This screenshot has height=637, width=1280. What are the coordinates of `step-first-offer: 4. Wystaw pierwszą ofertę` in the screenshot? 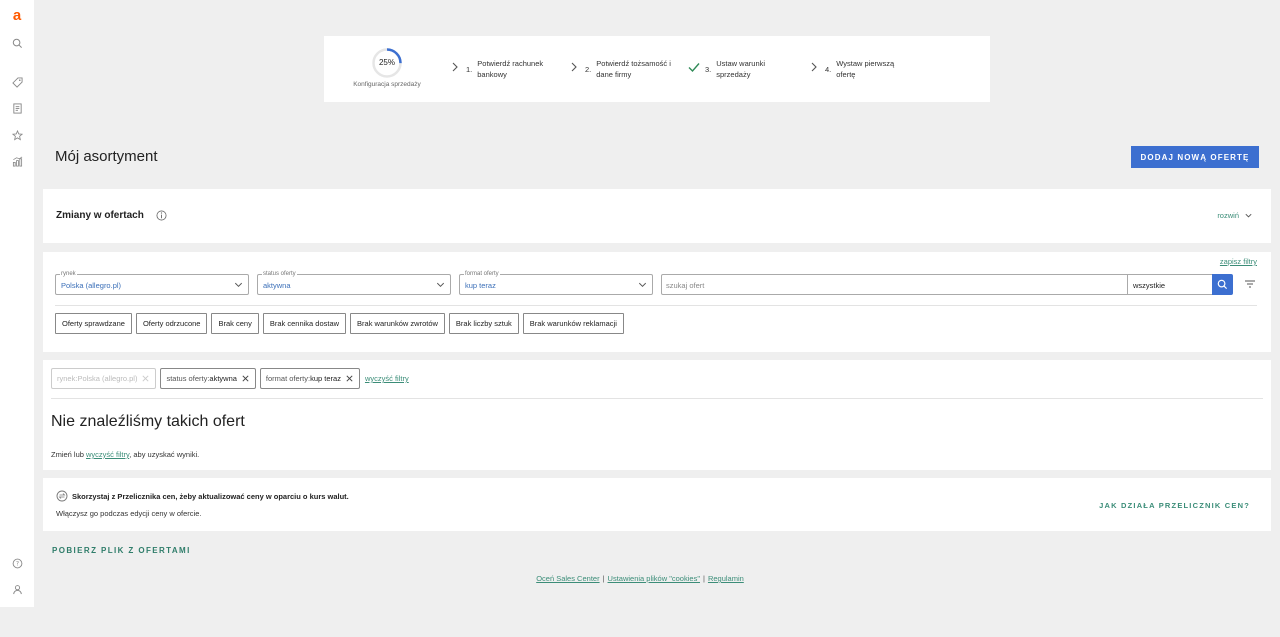 It's located at (859, 69).